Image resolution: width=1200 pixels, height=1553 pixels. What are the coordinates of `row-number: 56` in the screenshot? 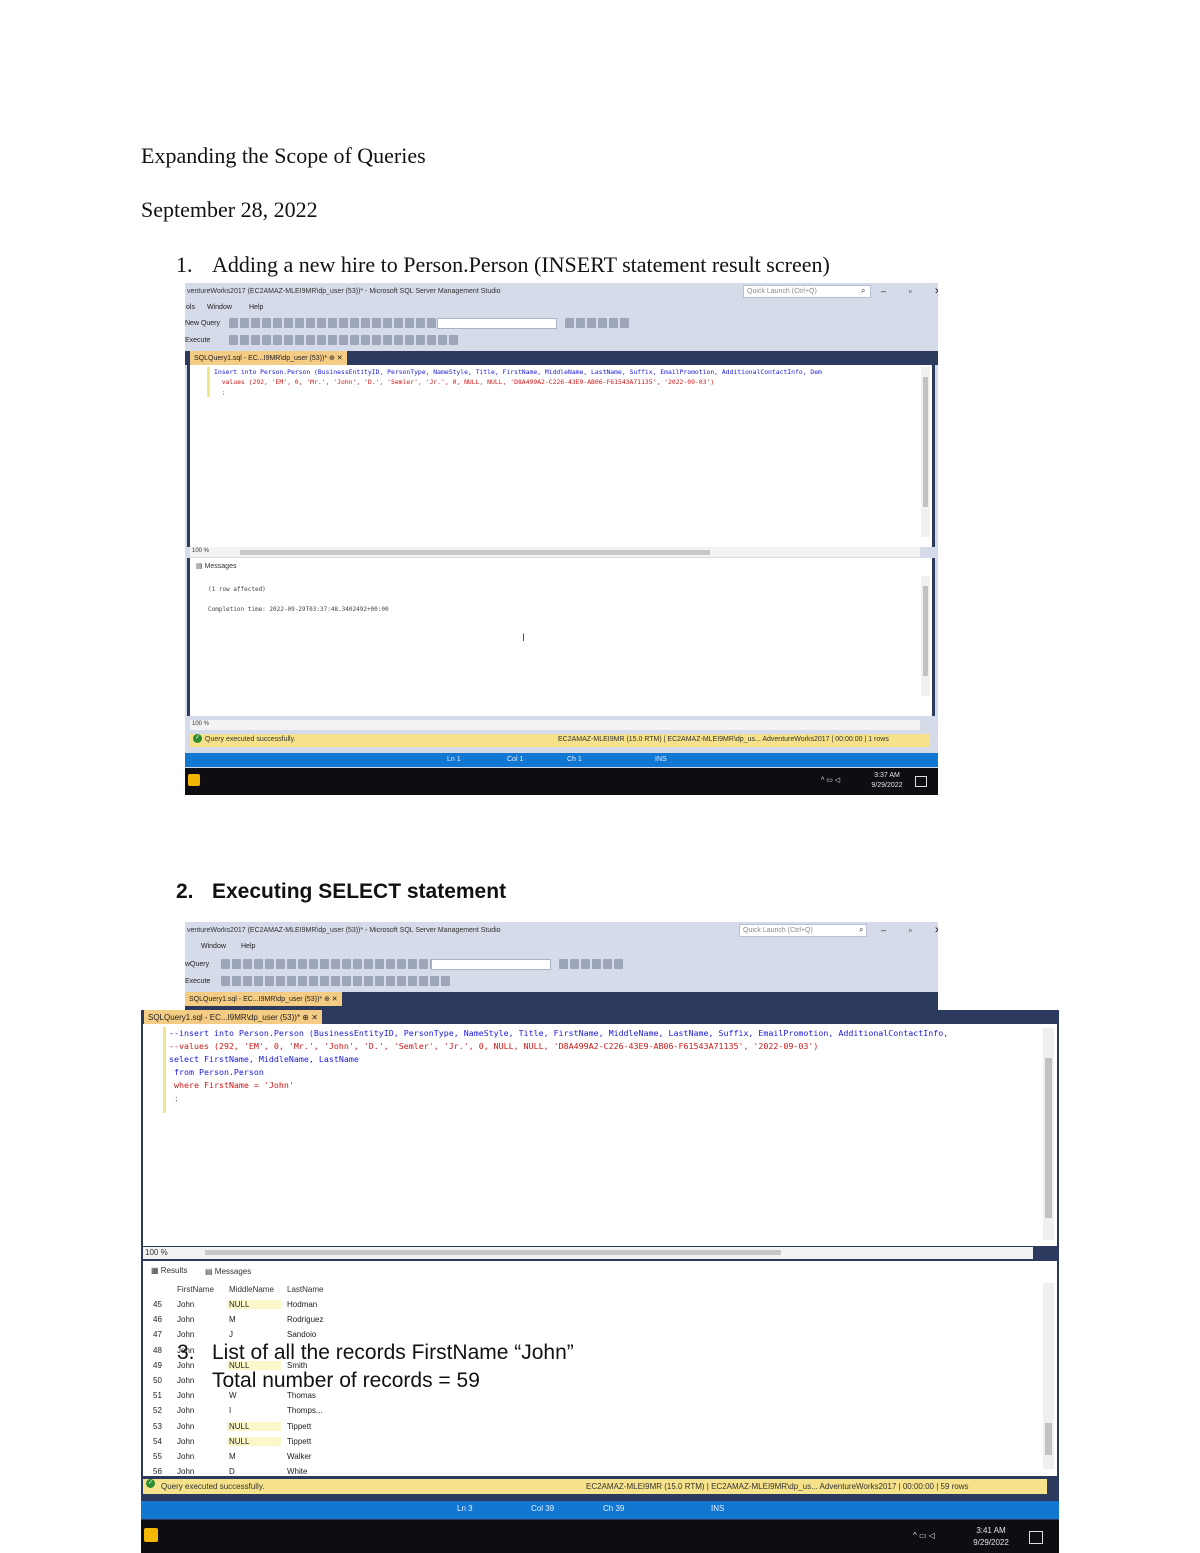 It's located at (157, 1472).